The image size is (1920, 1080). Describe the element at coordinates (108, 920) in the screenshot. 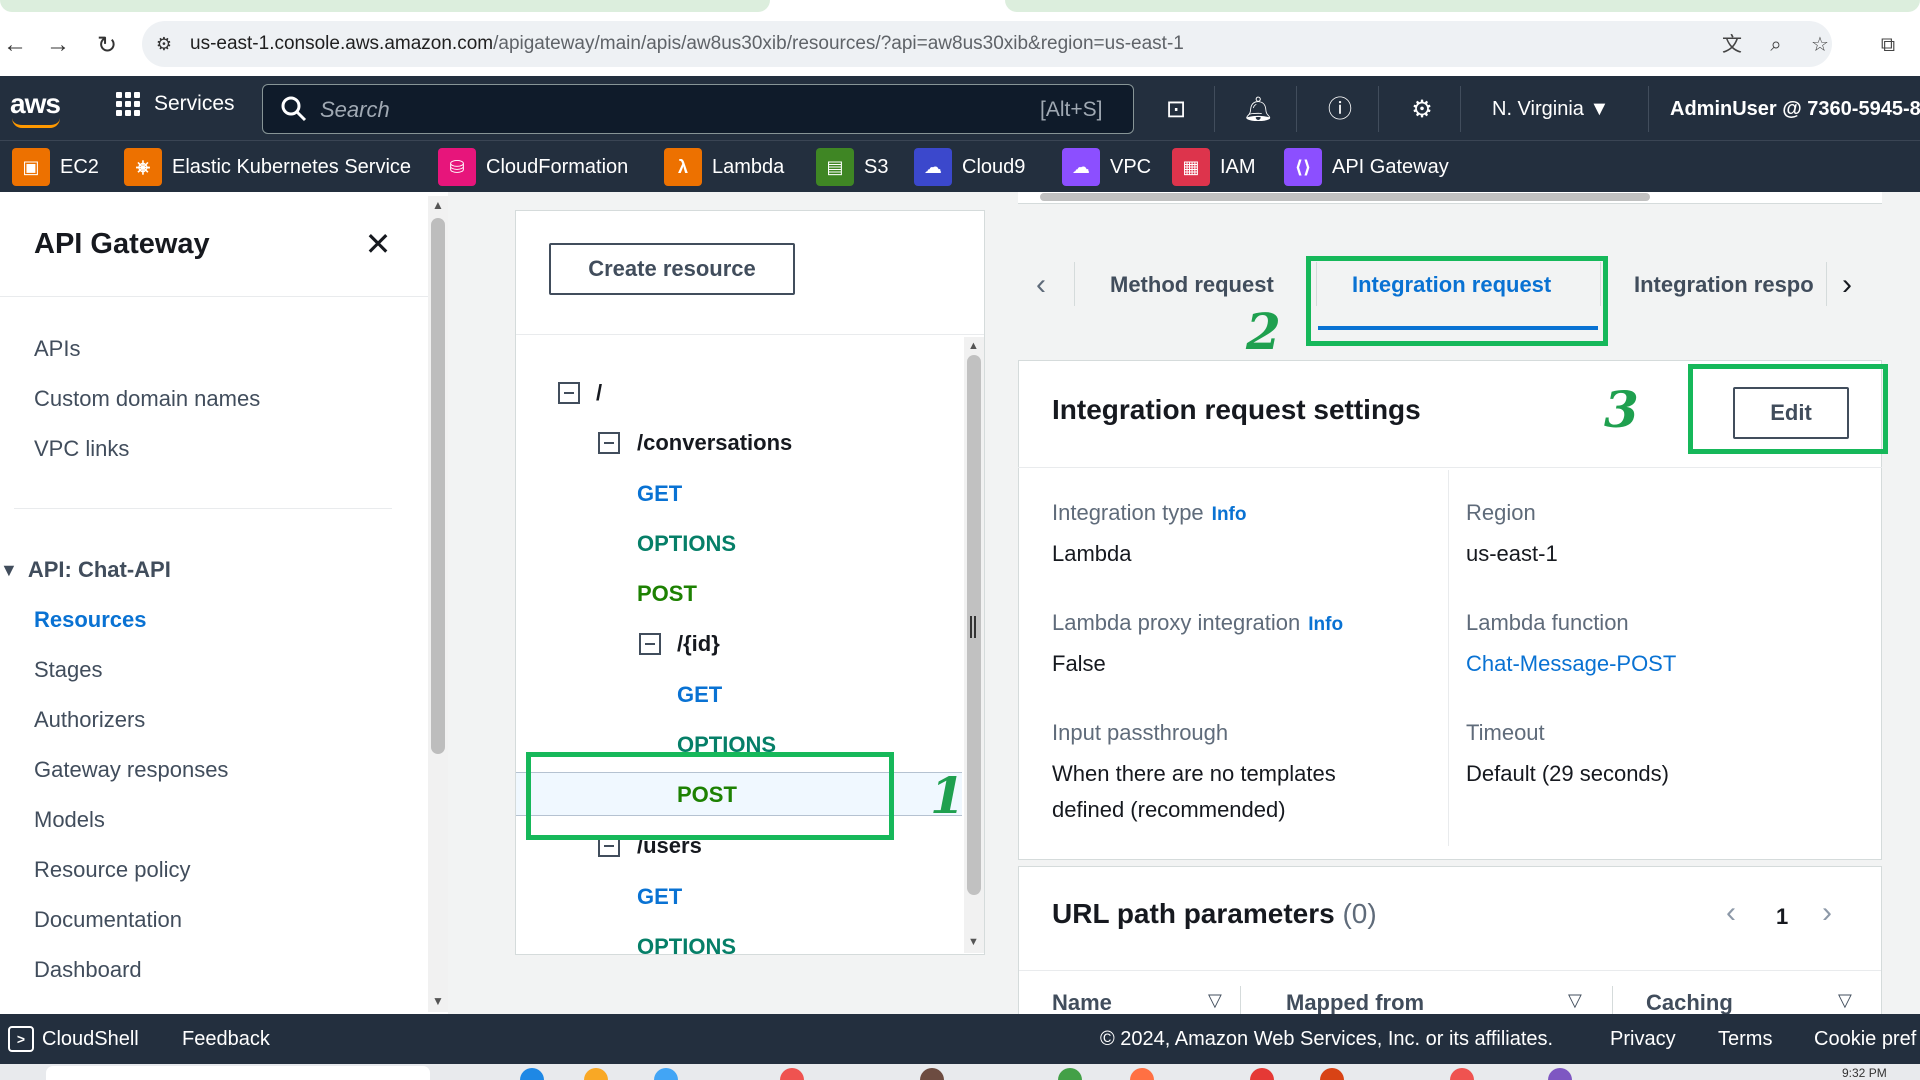

I see `sidebar-item-documentation: Documentation` at that location.